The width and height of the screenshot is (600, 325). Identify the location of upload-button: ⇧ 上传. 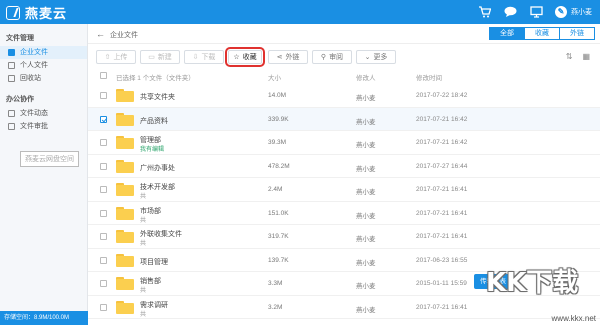
(116, 57).